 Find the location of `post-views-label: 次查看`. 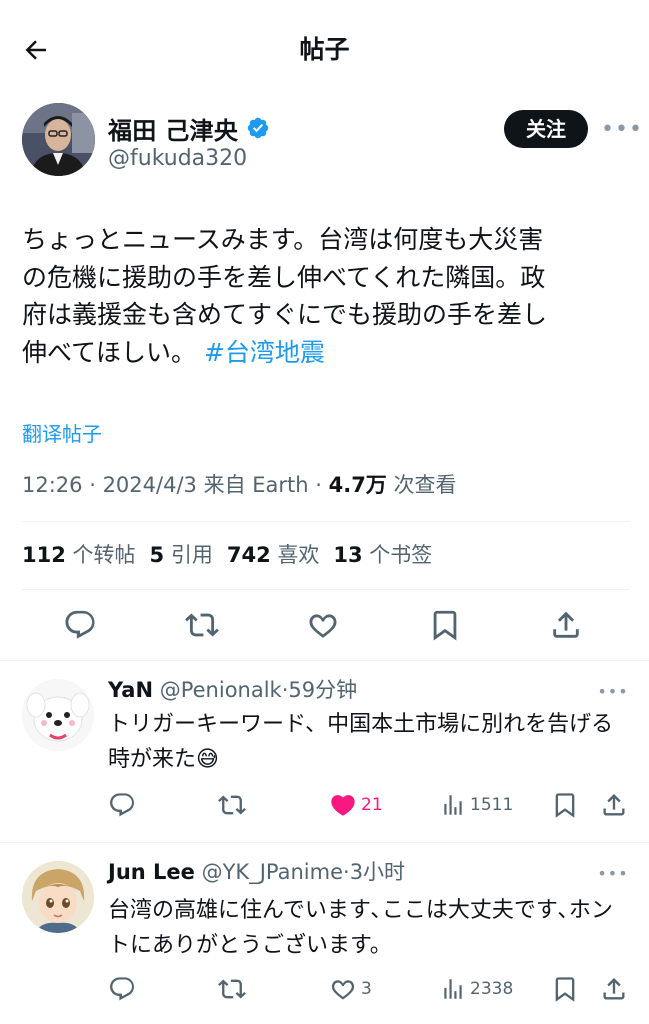

post-views-label: 次查看 is located at coordinates (425, 485).